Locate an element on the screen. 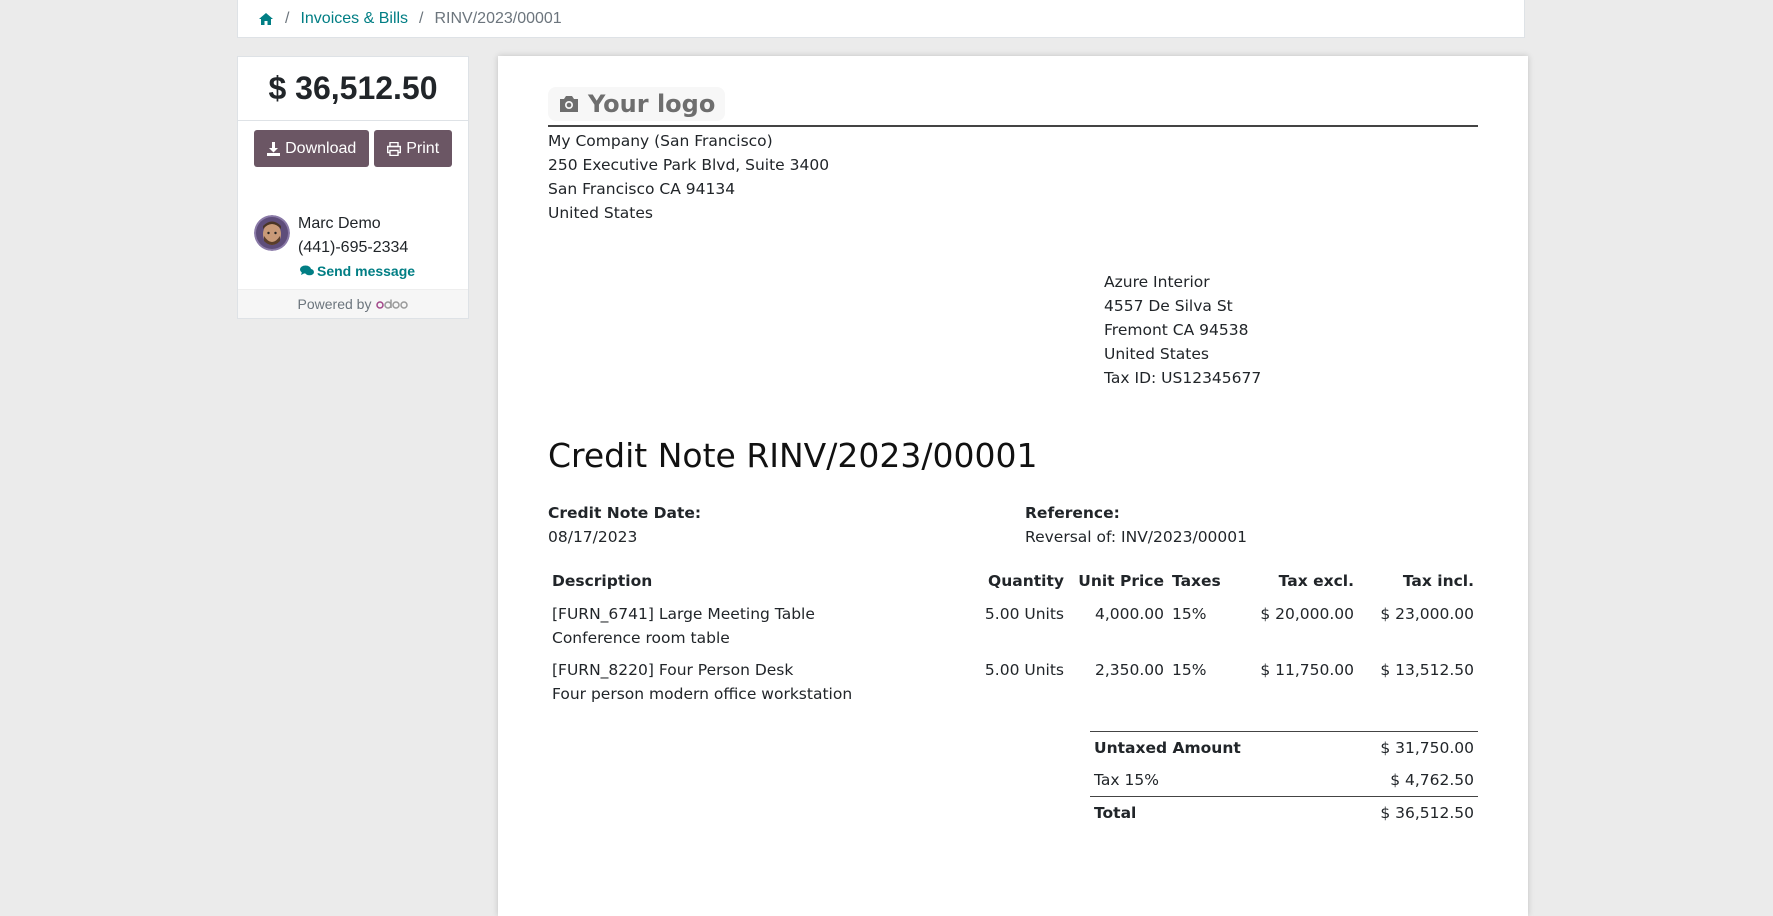 The width and height of the screenshot is (1773, 916). product-name: [FURN_8220] Four Person Desk is located at coordinates (673, 670).